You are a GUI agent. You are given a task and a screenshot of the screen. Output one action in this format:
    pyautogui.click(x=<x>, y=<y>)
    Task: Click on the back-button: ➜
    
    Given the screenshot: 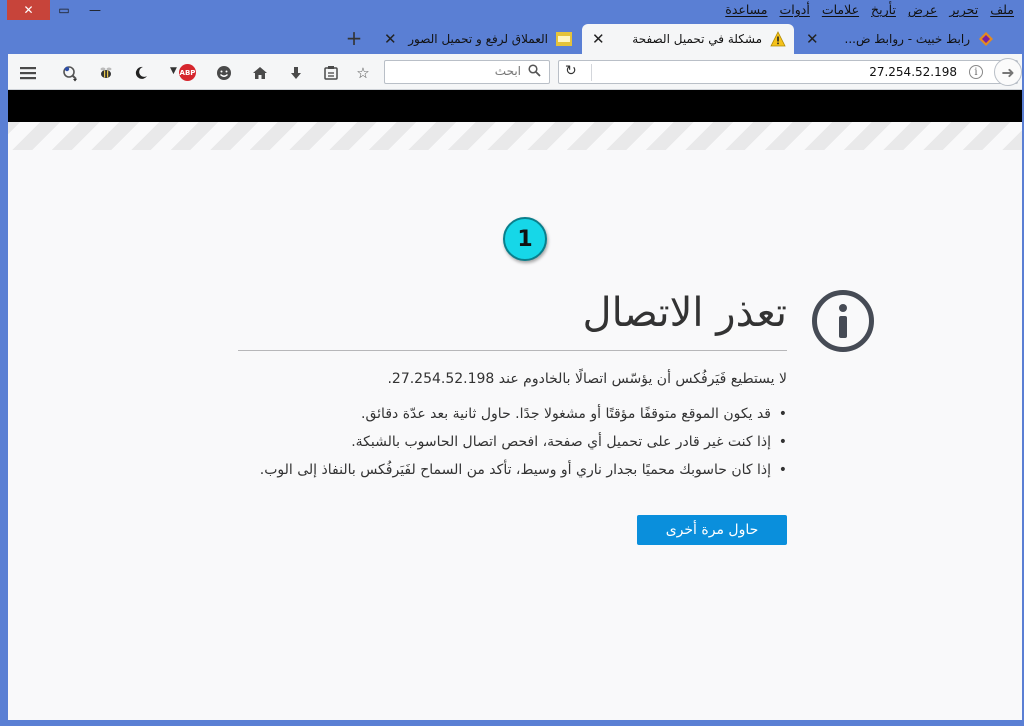 What is the action you would take?
    pyautogui.click(x=1008, y=72)
    